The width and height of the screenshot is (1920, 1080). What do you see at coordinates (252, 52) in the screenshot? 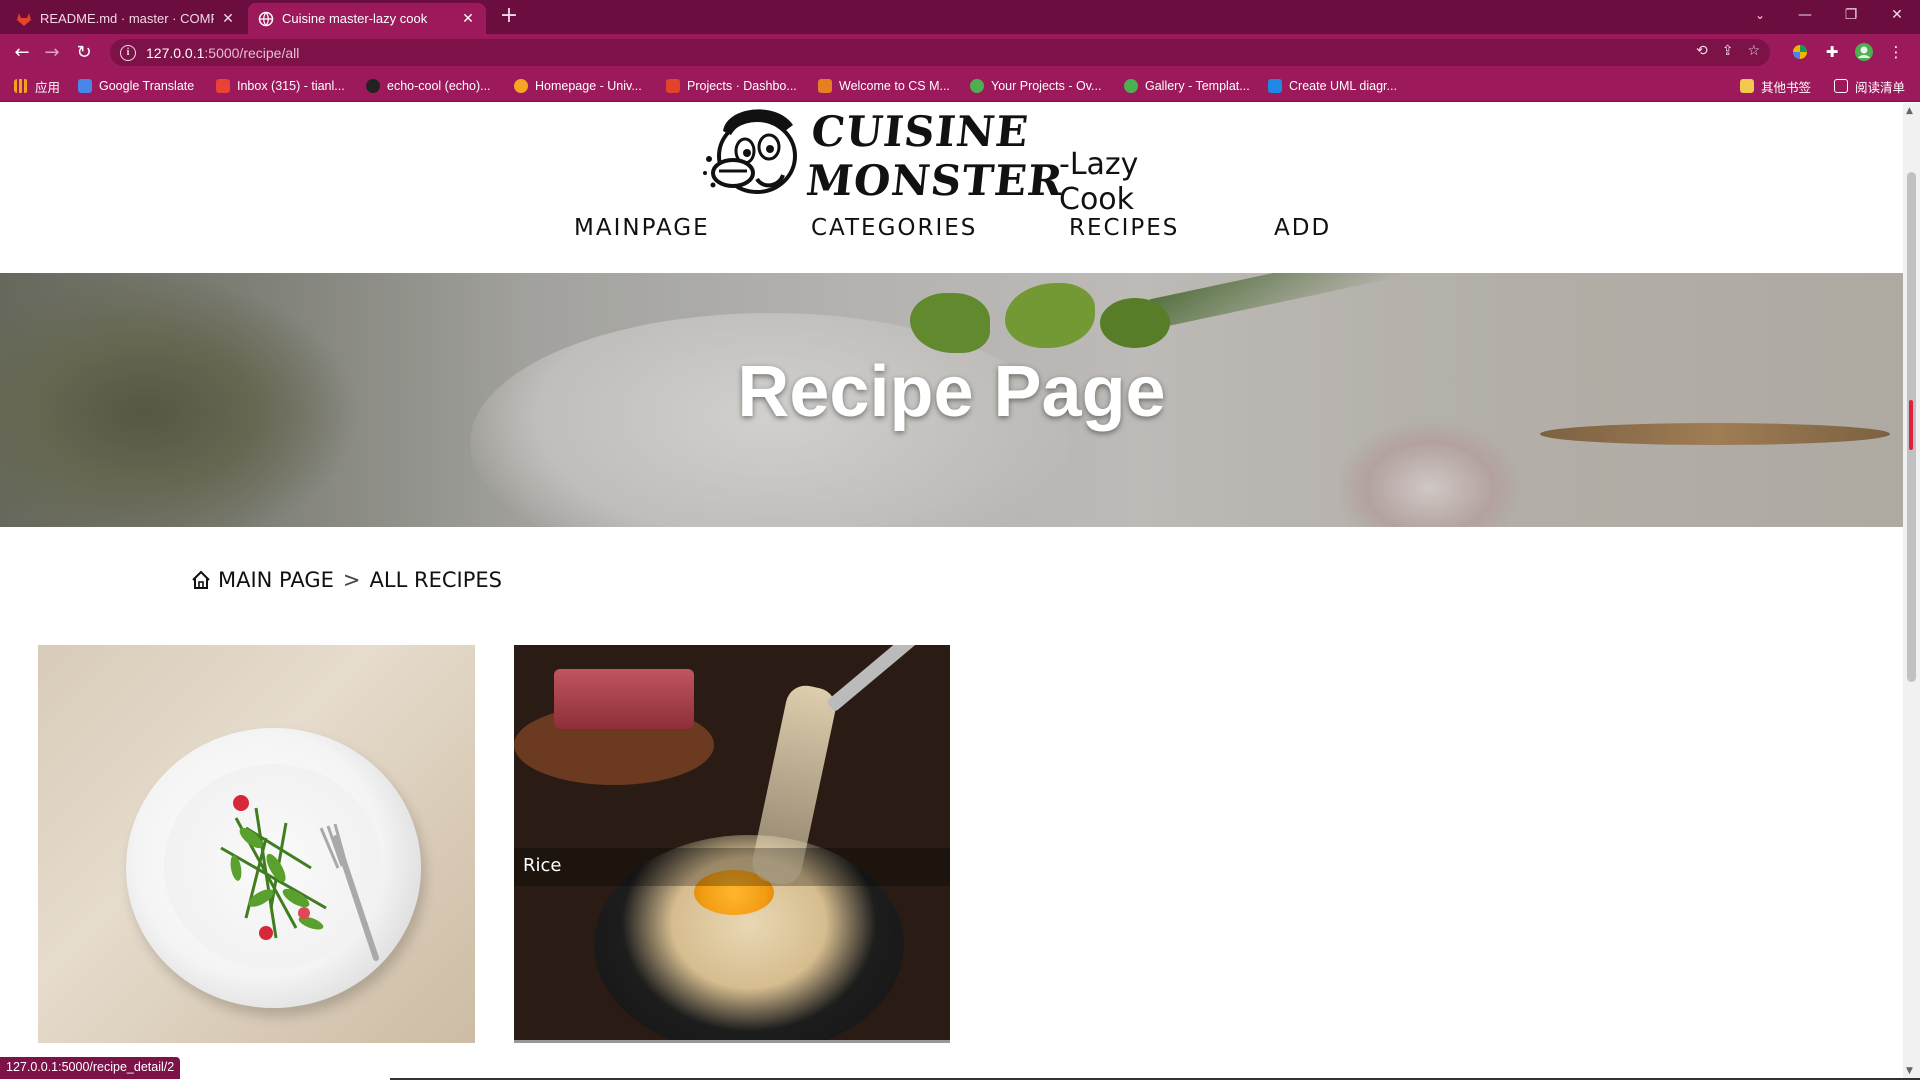
I see `url-path: :5000/recipe/all` at bounding box center [252, 52].